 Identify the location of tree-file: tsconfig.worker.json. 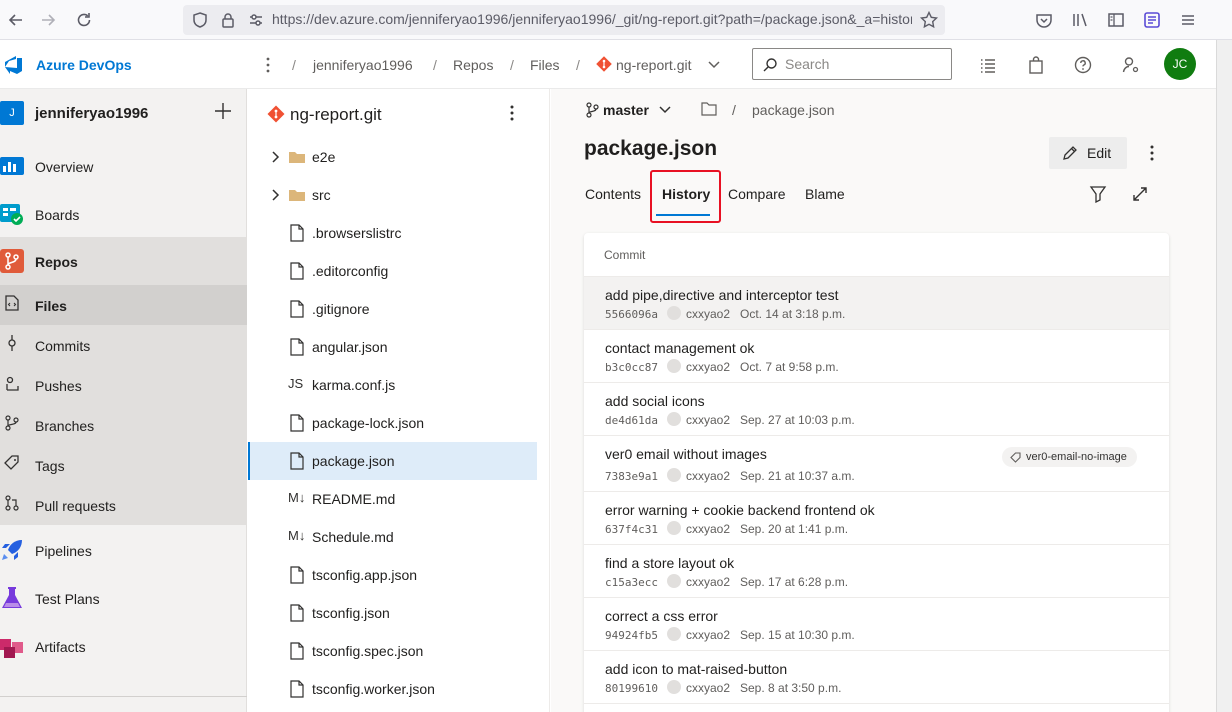
(392, 689).